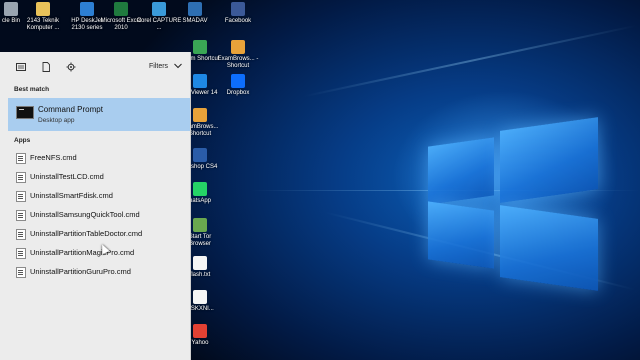 The height and width of the screenshot is (360, 640). What do you see at coordinates (470, 61) in the screenshot?
I see `light-beam` at bounding box center [470, 61].